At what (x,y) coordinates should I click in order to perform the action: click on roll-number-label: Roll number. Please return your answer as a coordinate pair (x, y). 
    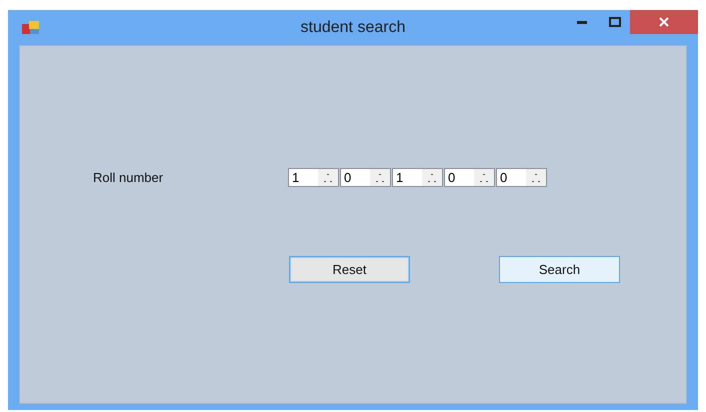
    Looking at the image, I should click on (128, 177).